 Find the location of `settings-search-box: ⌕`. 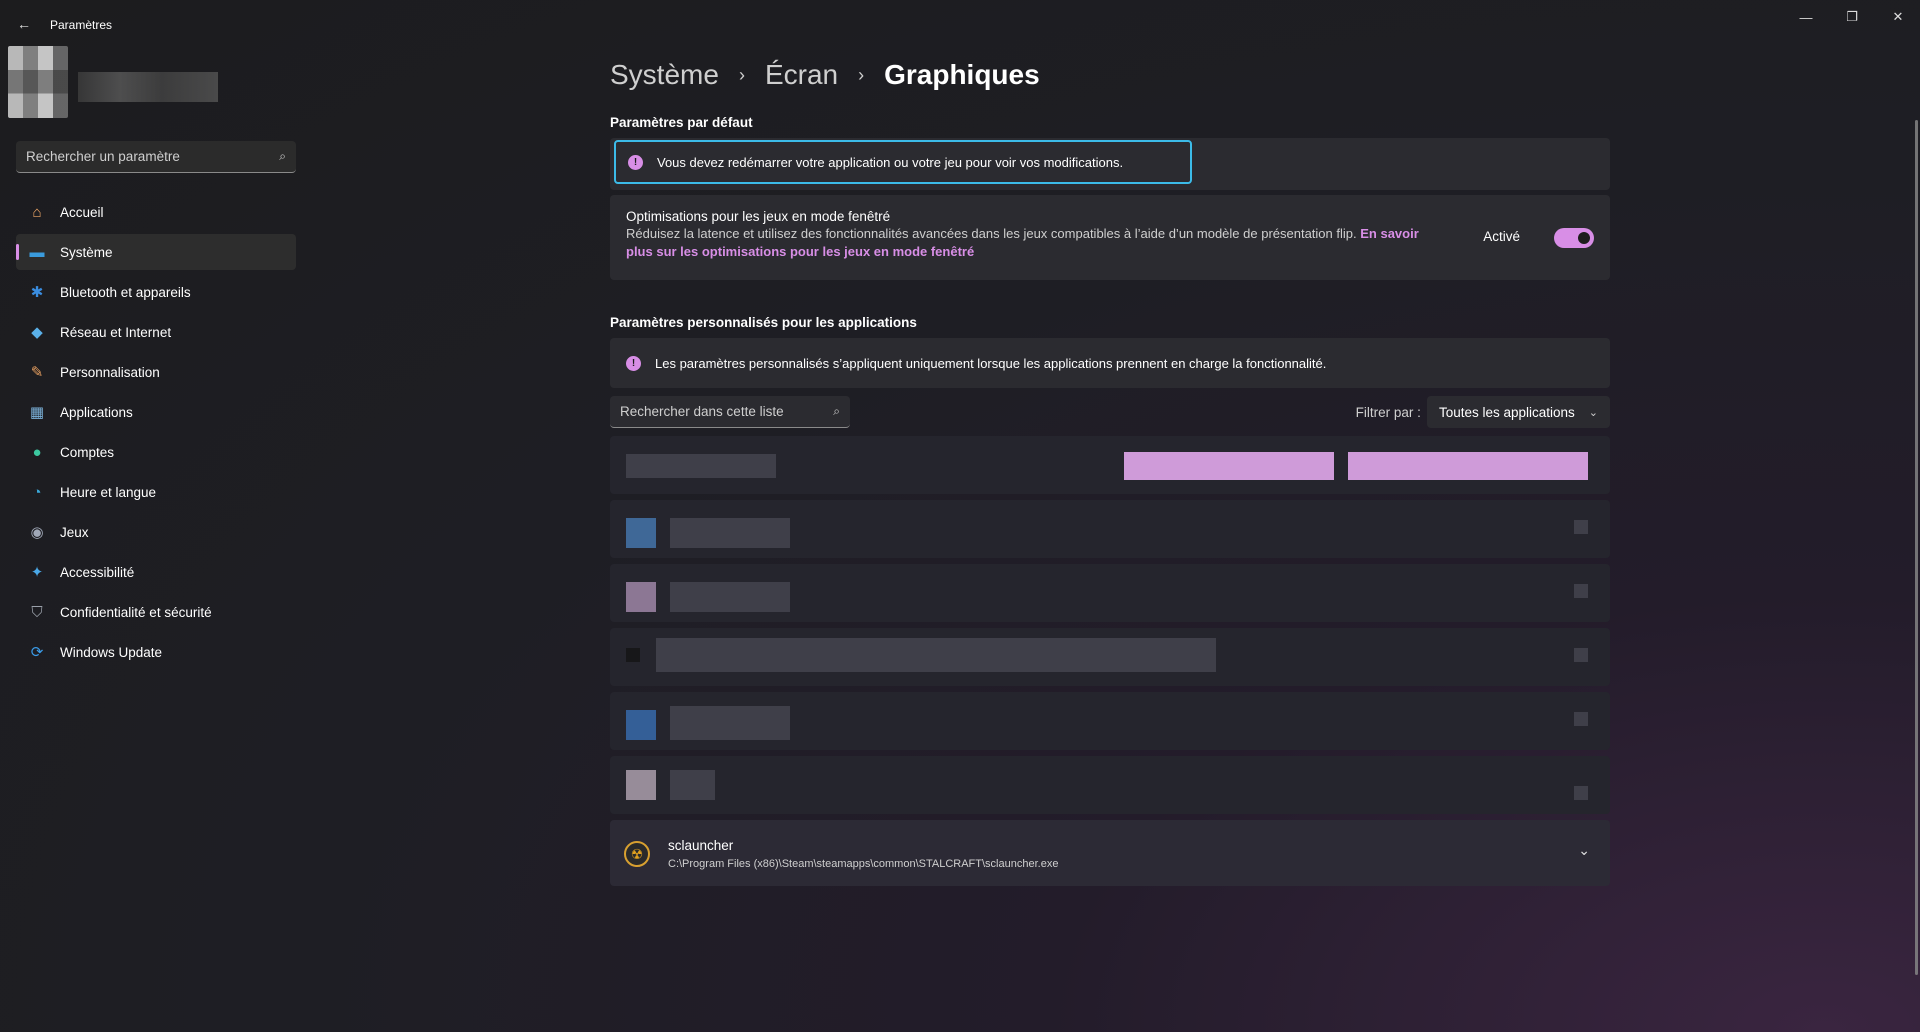

settings-search-box: ⌕ is located at coordinates (156, 157).